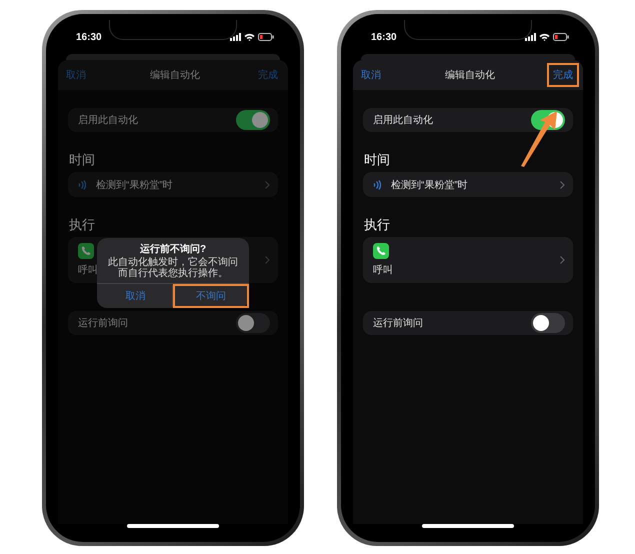 The image size is (635, 554). What do you see at coordinates (135, 296) in the screenshot?
I see `alert-button: 取消` at bounding box center [135, 296].